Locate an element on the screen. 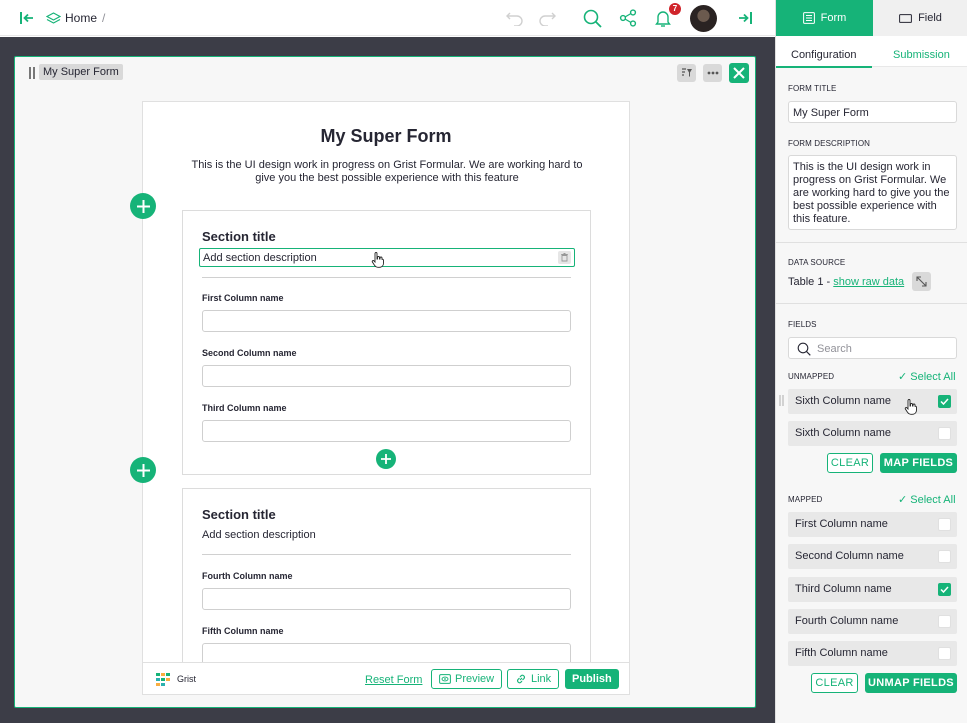 The image size is (967, 723). right-panel-tabs: Form Field is located at coordinates (871, 18).